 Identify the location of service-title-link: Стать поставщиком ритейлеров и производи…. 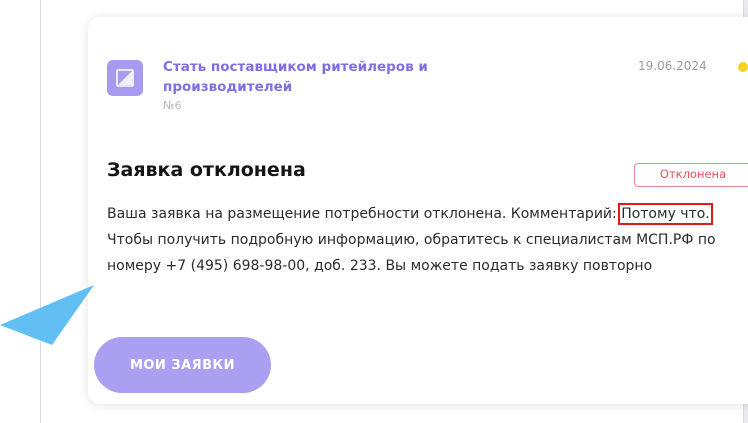
(343, 77).